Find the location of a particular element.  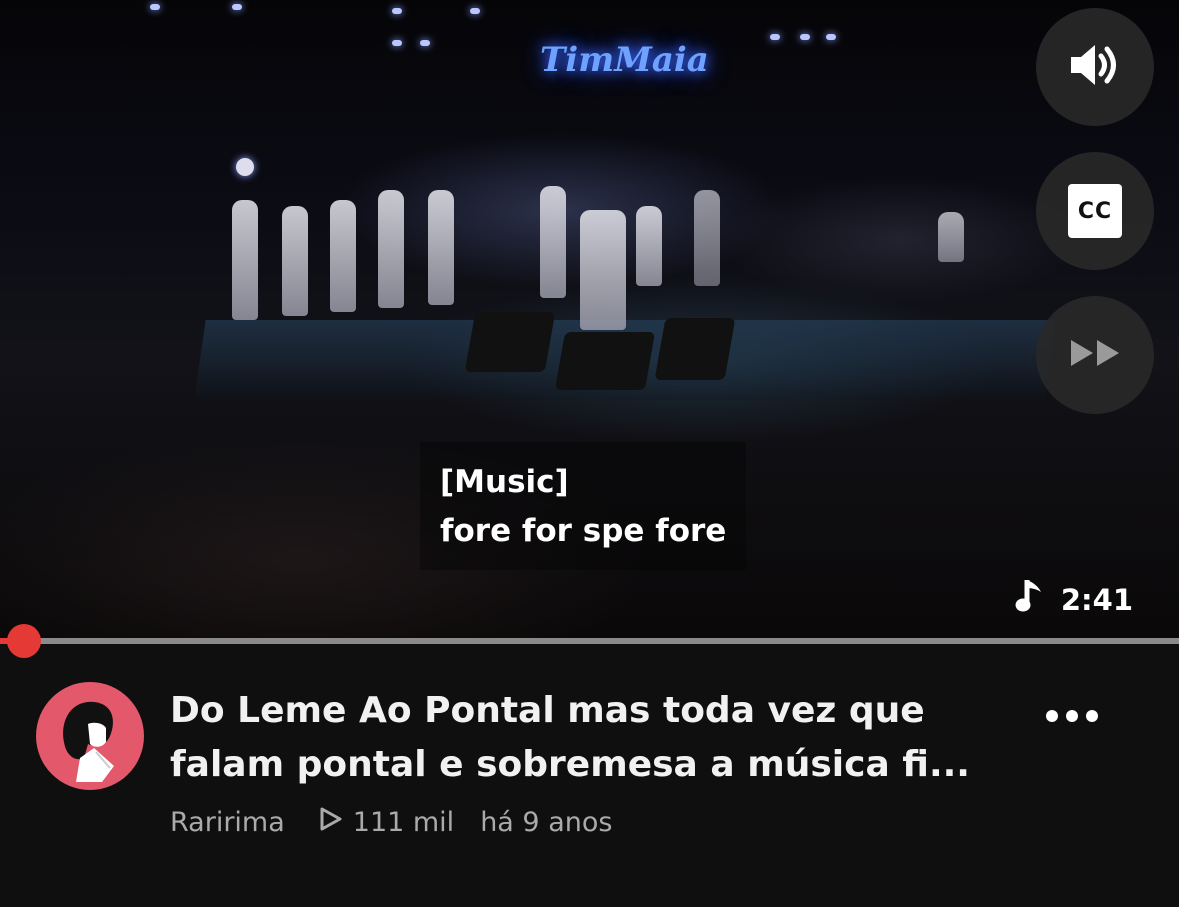

stage-spotlight is located at coordinates (245, 167).